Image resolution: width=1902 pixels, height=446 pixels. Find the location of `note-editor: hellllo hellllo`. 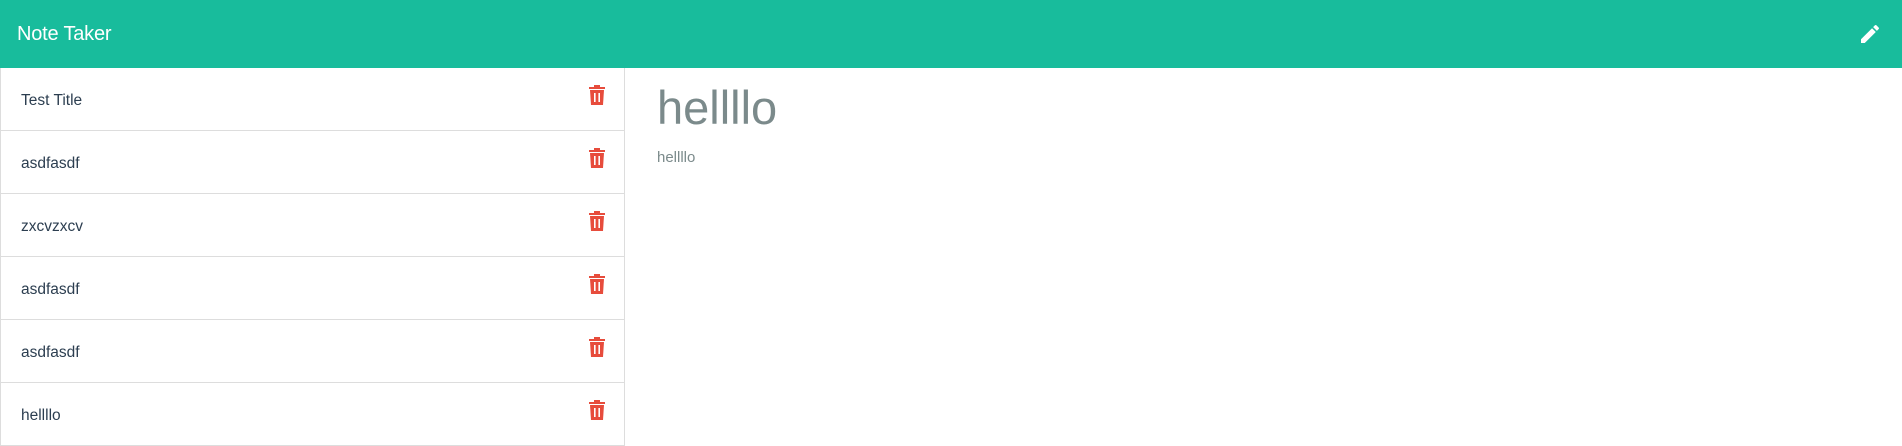

note-editor: hellllo hellllo is located at coordinates (1257, 117).